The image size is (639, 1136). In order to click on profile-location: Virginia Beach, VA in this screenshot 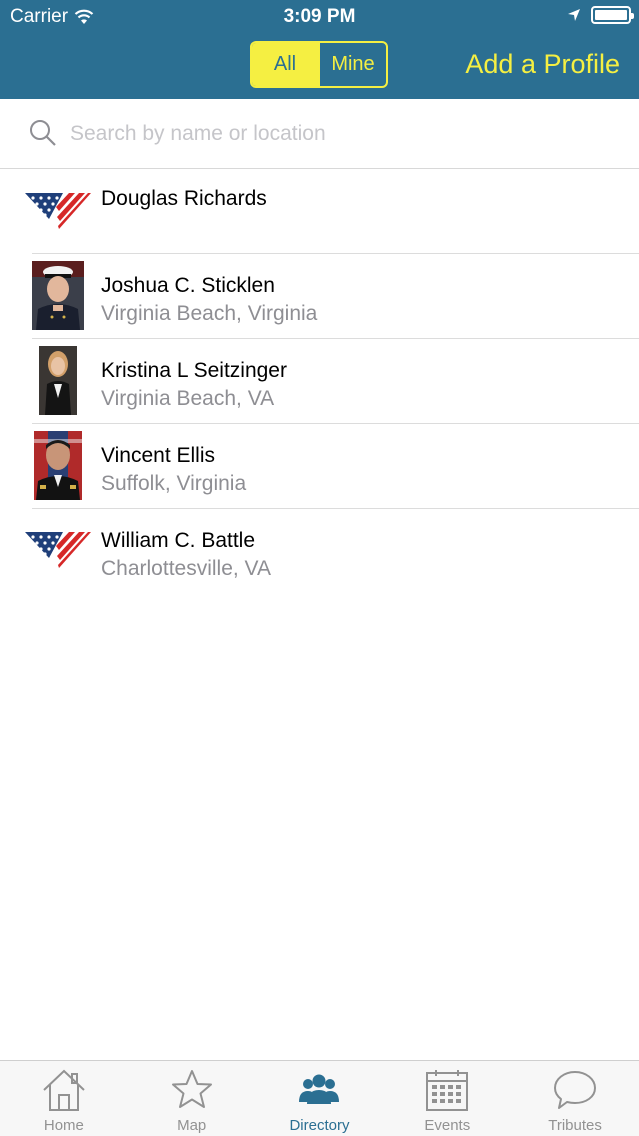, I will do `click(188, 398)`.